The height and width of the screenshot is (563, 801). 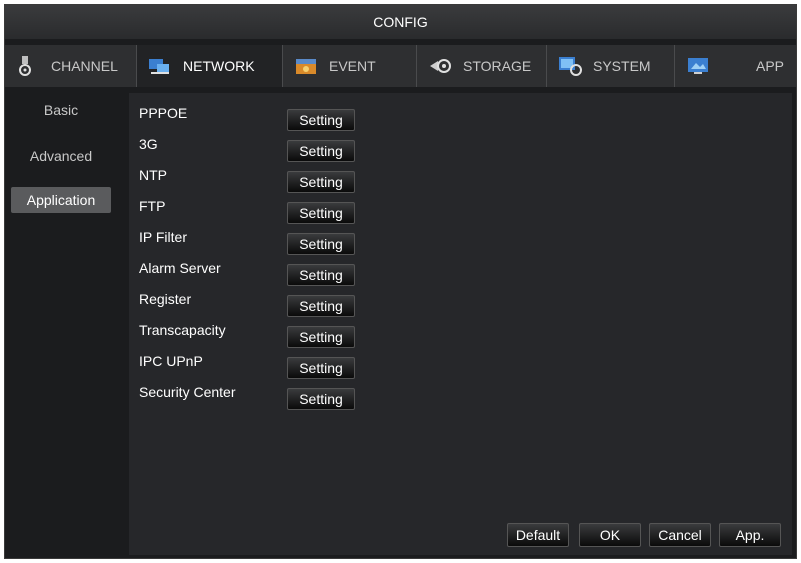 I want to click on ok-button: OK, so click(x=610, y=535).